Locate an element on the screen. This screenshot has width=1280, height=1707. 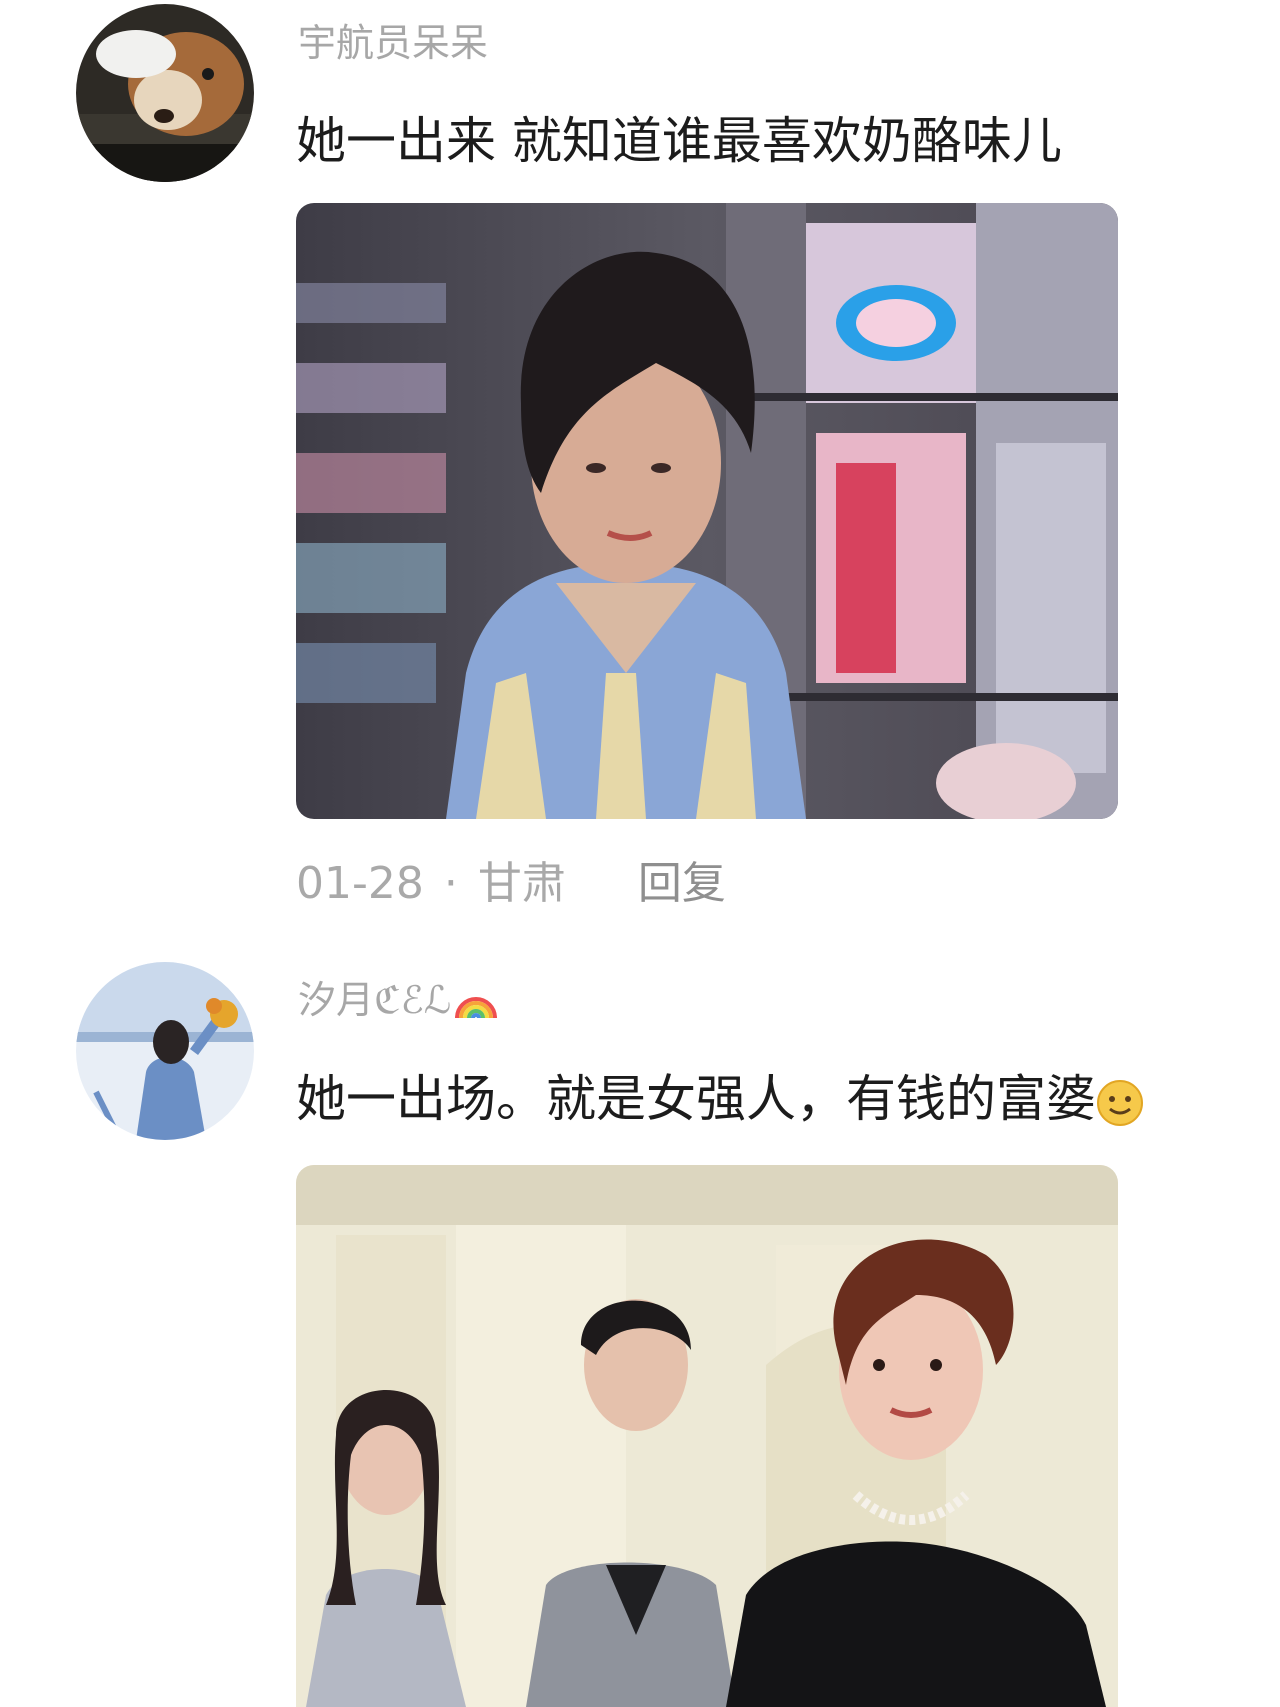
comment-date: 01-28 is located at coordinates (360, 883).